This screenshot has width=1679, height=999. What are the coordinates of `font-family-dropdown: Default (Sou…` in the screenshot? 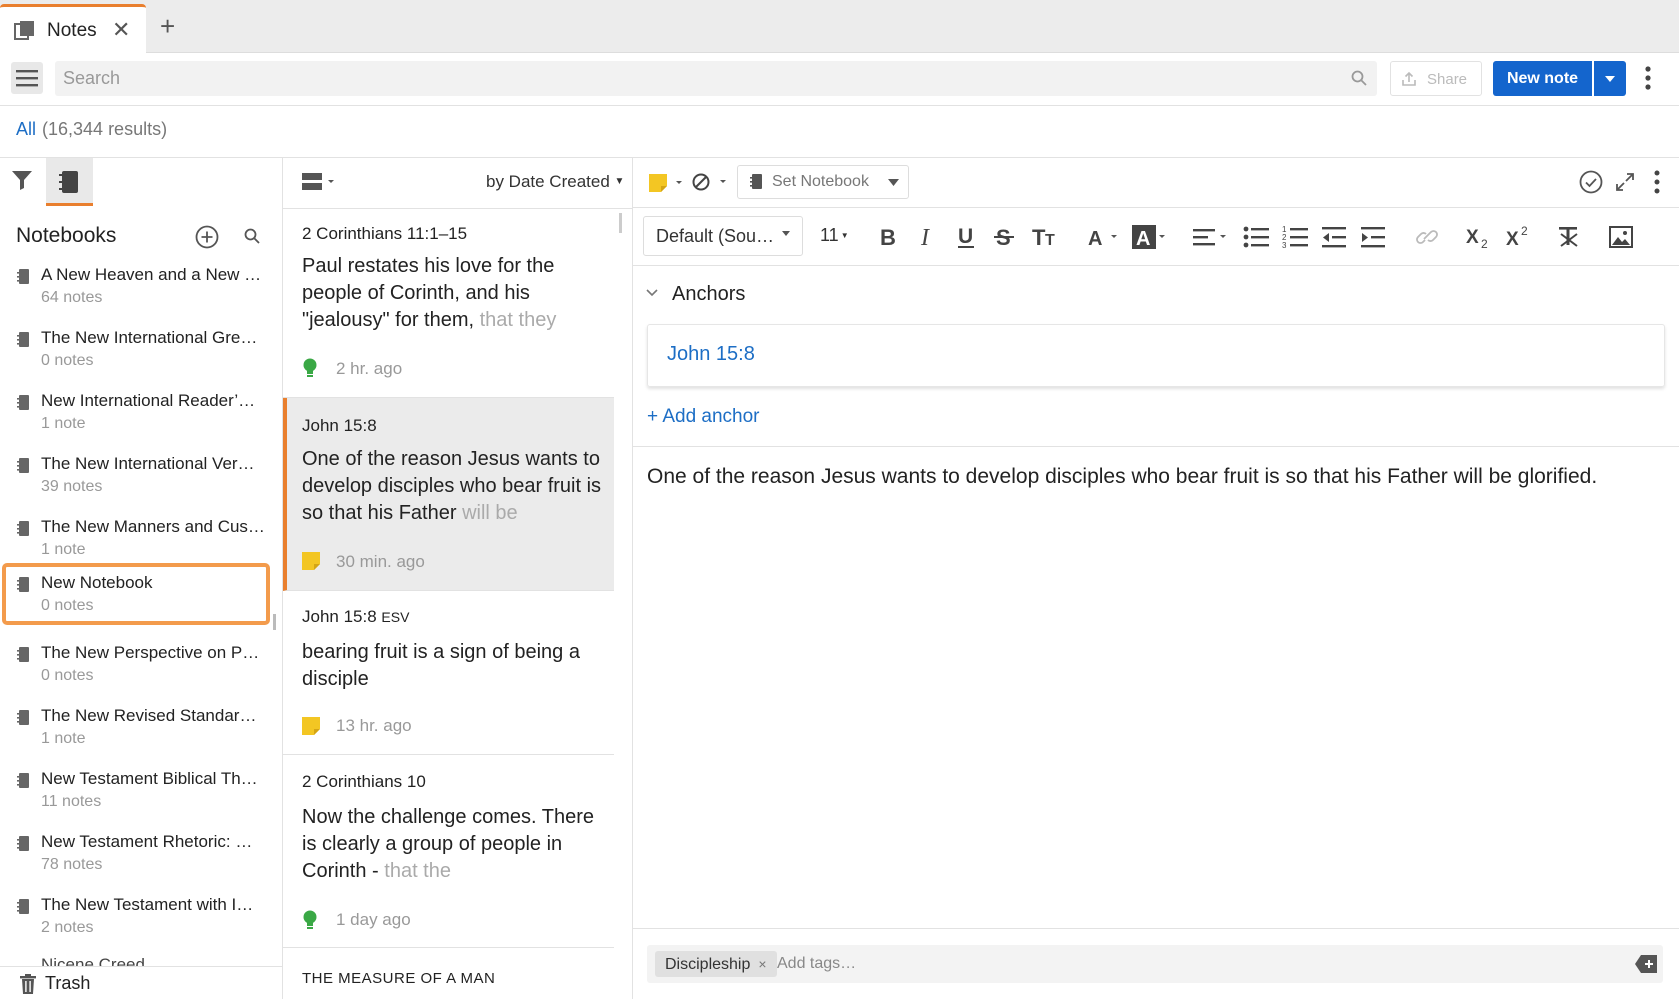 It's located at (723, 236).